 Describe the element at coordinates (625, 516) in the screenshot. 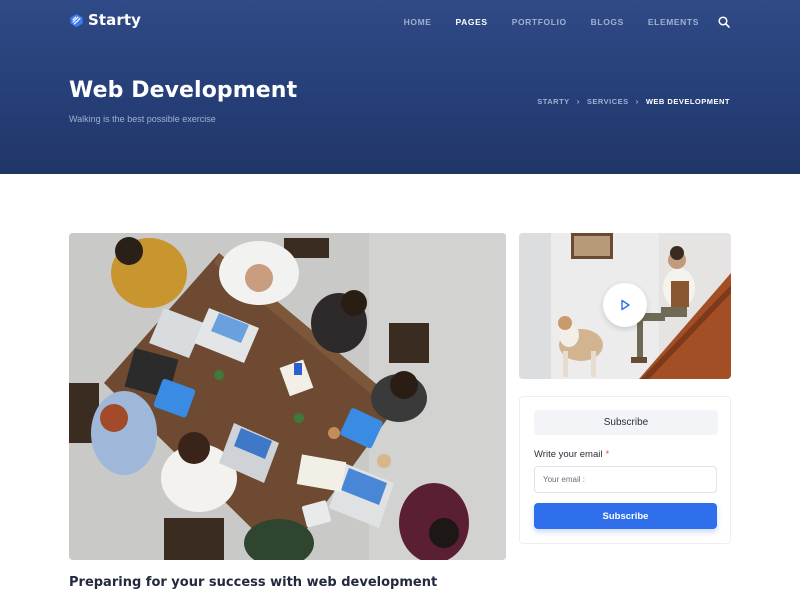

I see `subscribe-button: Subscribe` at that location.